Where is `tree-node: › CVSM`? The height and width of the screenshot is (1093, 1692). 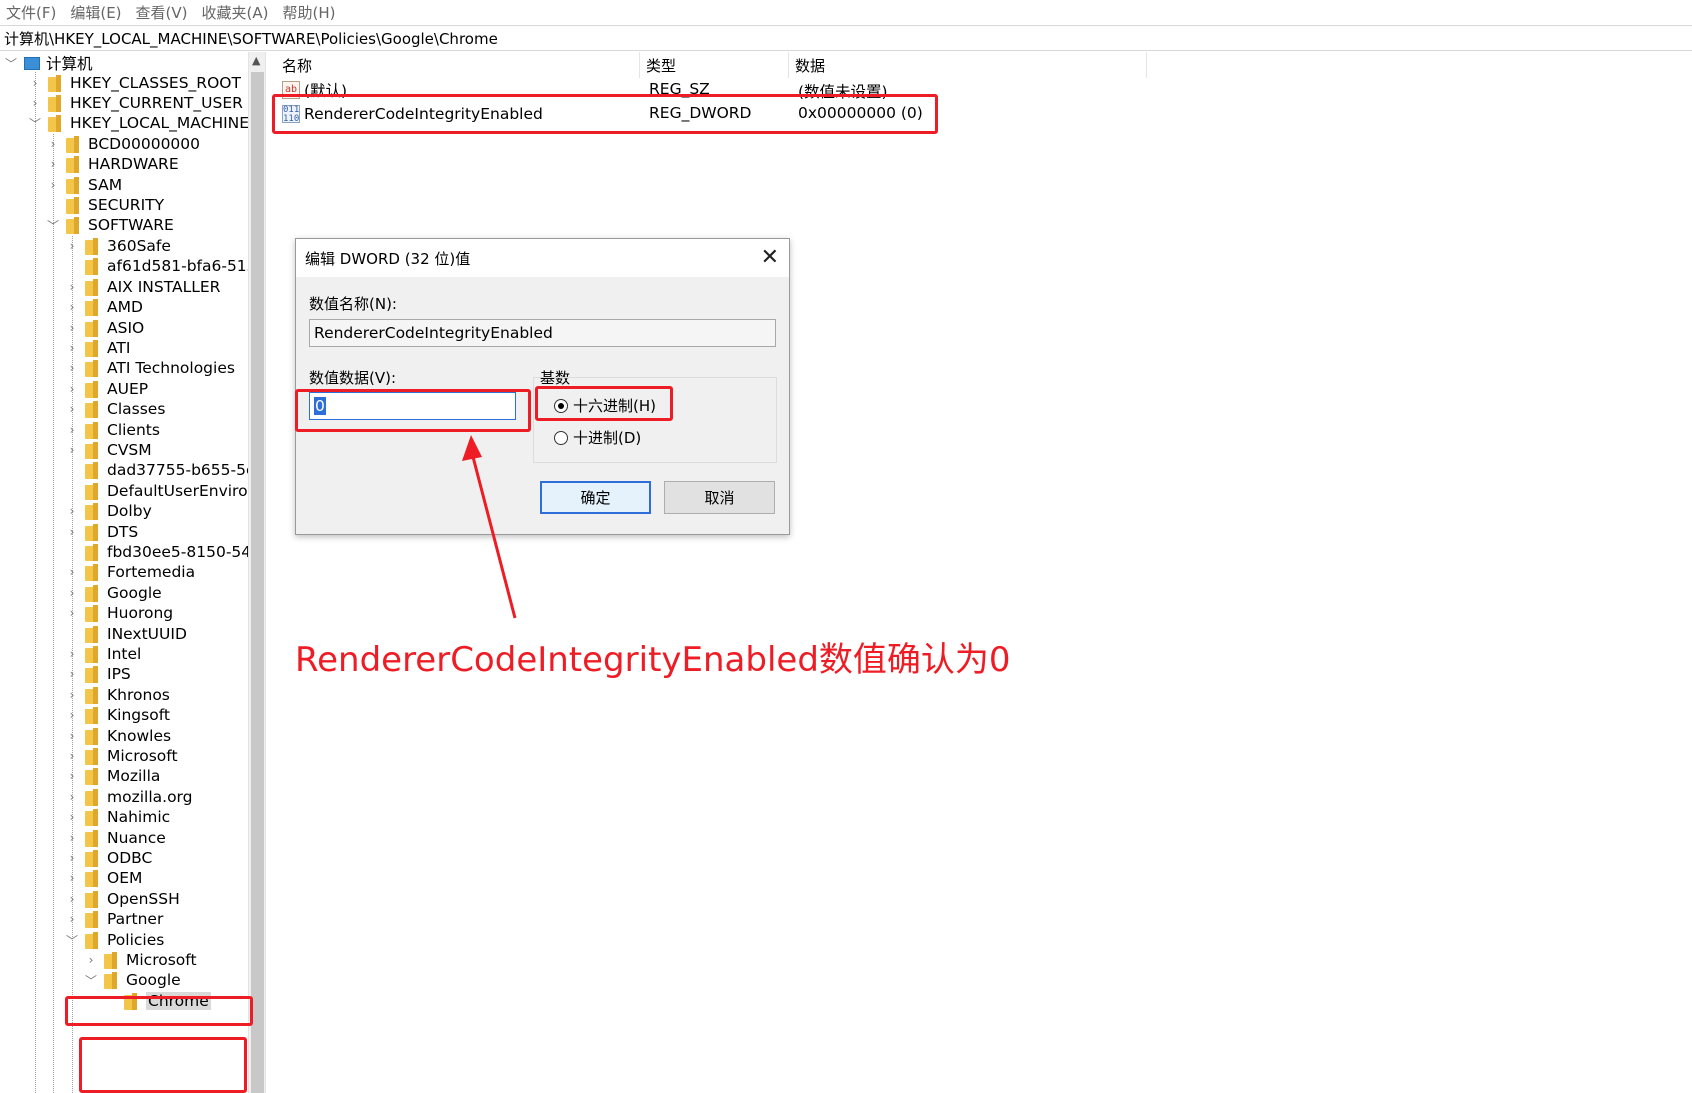 tree-node: › CVSM is located at coordinates (108, 450).